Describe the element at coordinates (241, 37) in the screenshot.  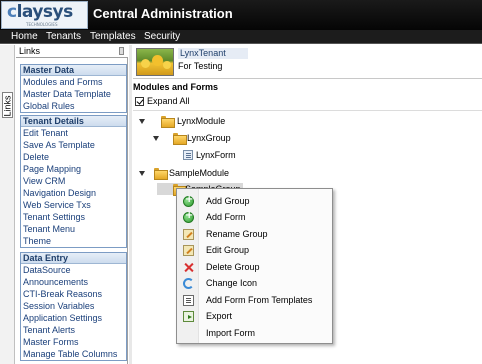
I see `main-menu-bar: Home Tenants Templates Security` at that location.